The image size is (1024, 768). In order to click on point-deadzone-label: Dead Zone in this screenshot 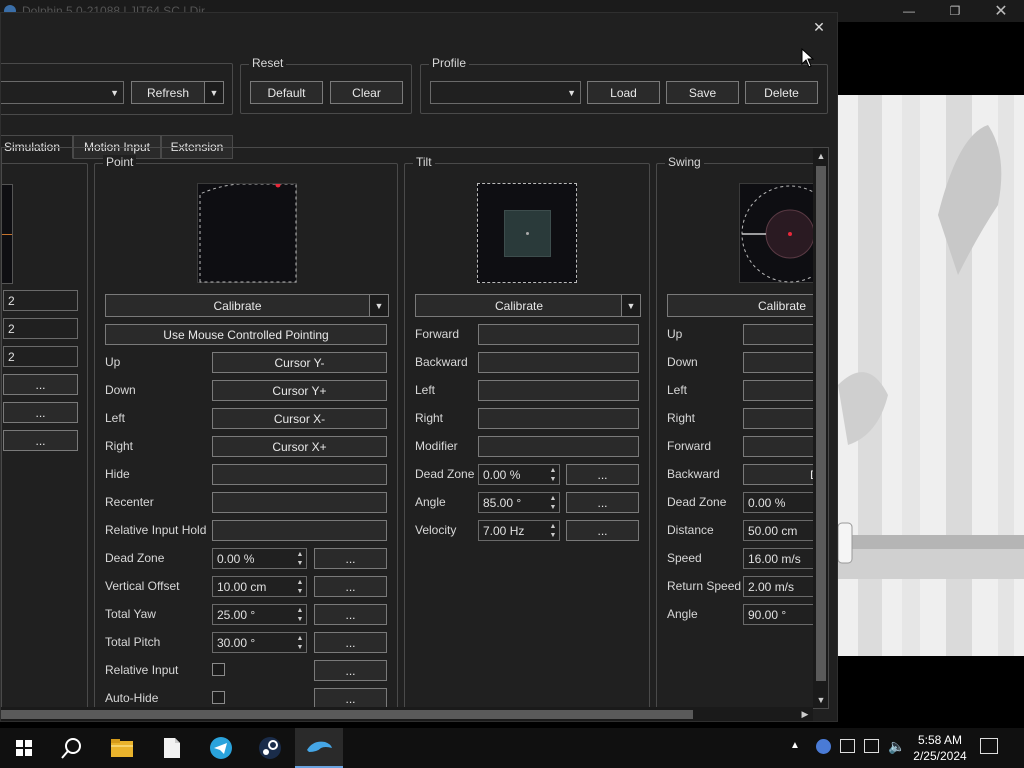, I will do `click(135, 558)`.